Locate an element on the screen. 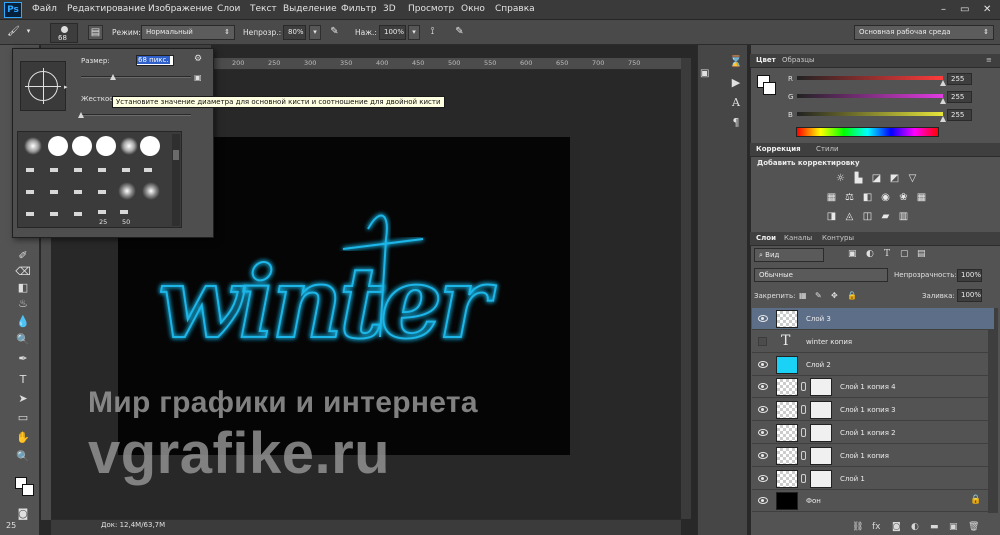 This screenshot has height=535, width=1000. menu-3d: 3D is located at coordinates (389, 9).